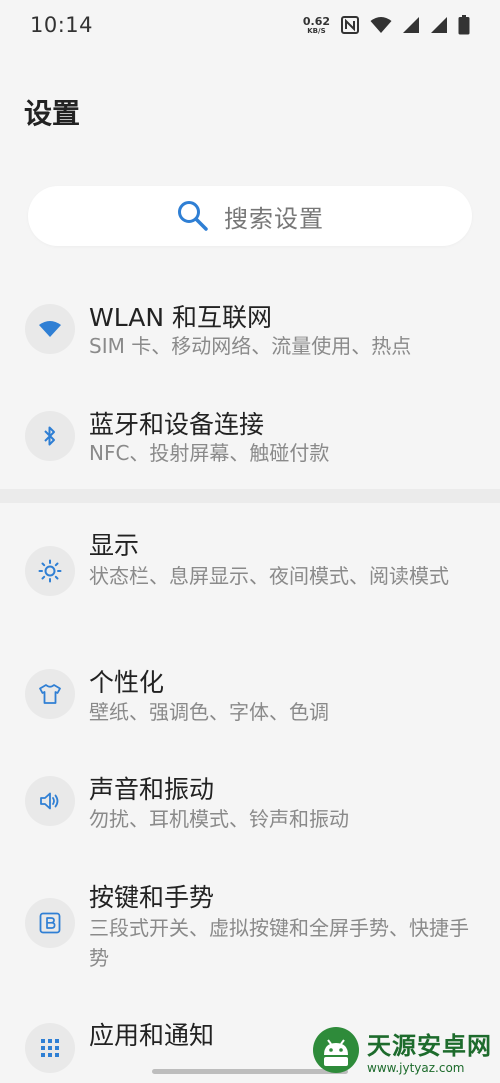 This screenshot has width=500, height=1083. I want to click on android-logo-icon, so click(336, 1050).